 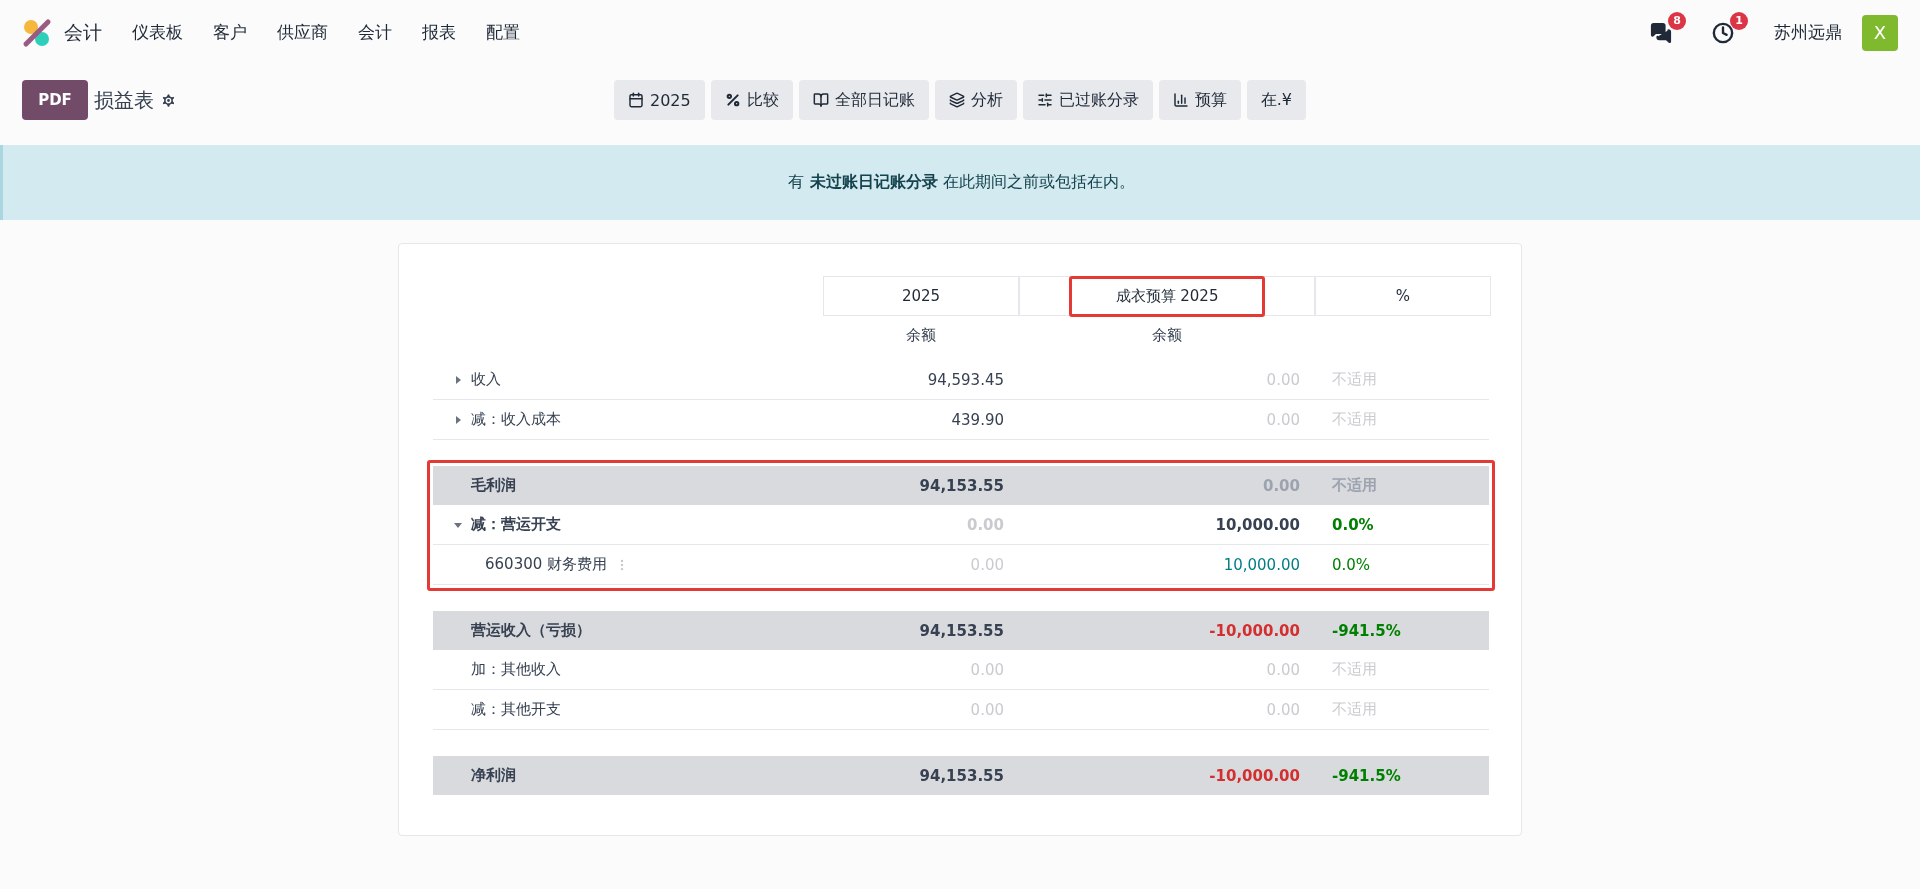 What do you see at coordinates (966, 379) in the screenshot?
I see `amount-cell-text: 94,593.45` at bounding box center [966, 379].